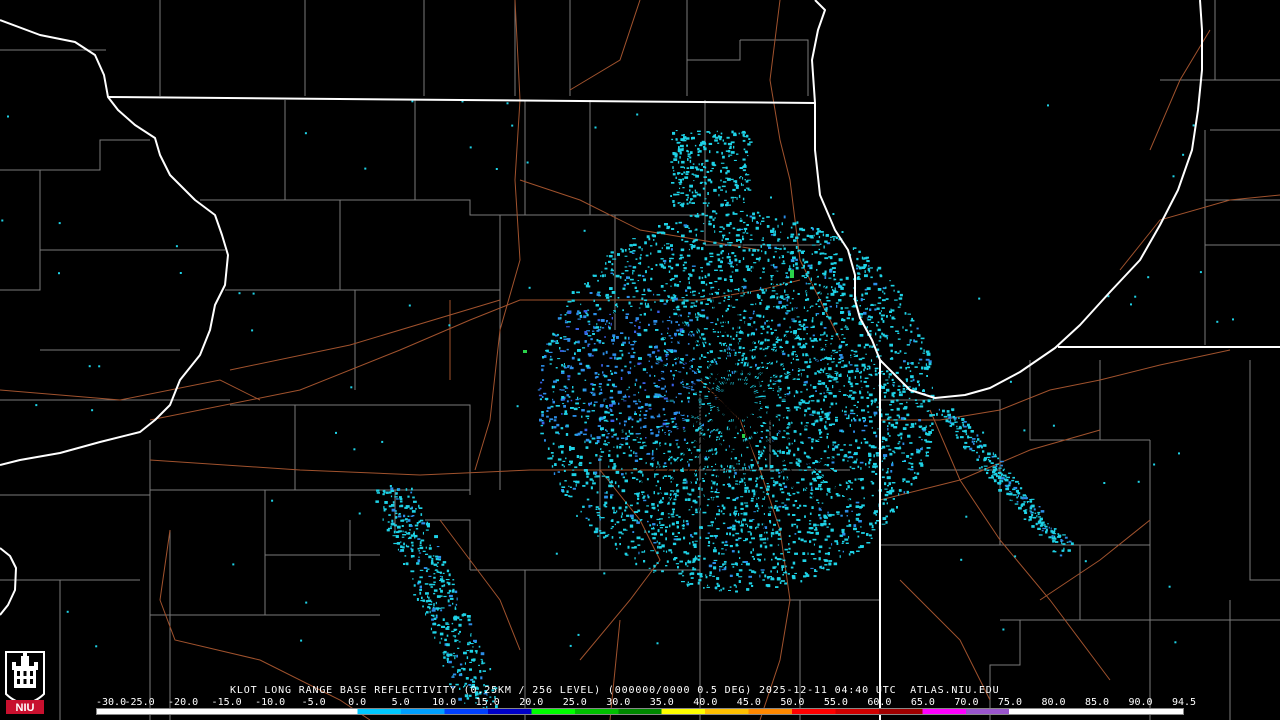  Describe the element at coordinates (139, 702) in the screenshot. I see `colorbar-label: -25.0` at that location.